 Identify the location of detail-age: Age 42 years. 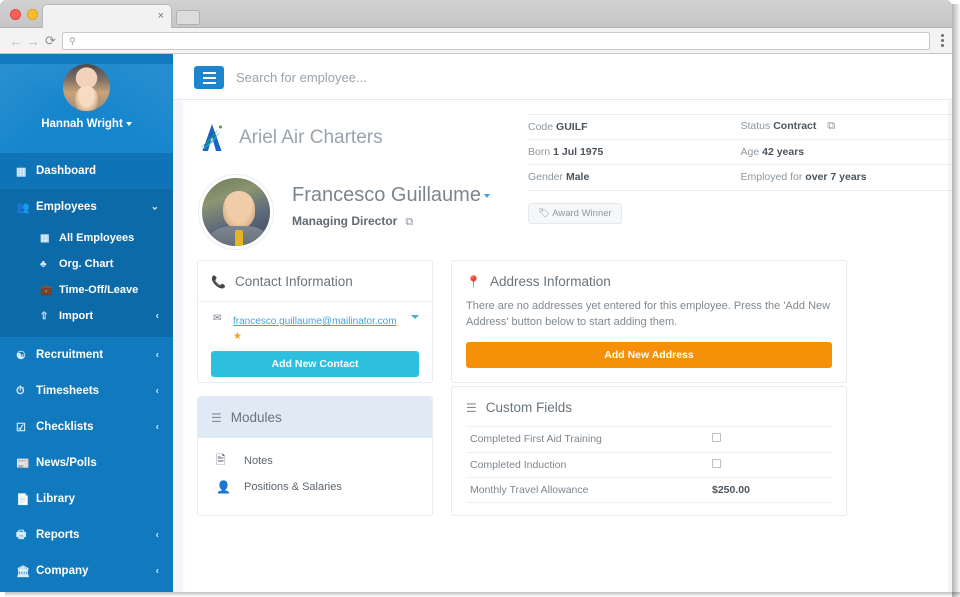
(847, 152).